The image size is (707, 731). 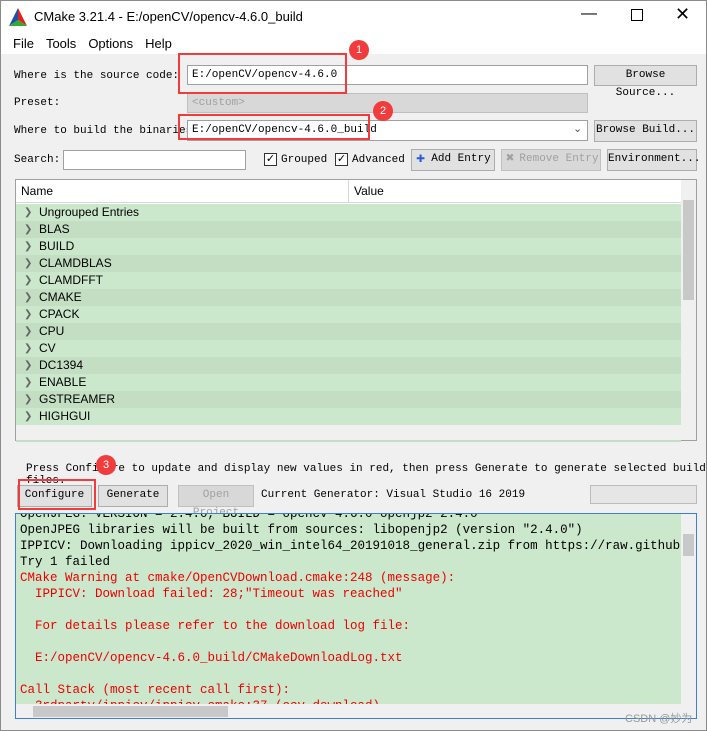 I want to click on table-row: ❯ HIGHGUI, so click(x=348, y=416).